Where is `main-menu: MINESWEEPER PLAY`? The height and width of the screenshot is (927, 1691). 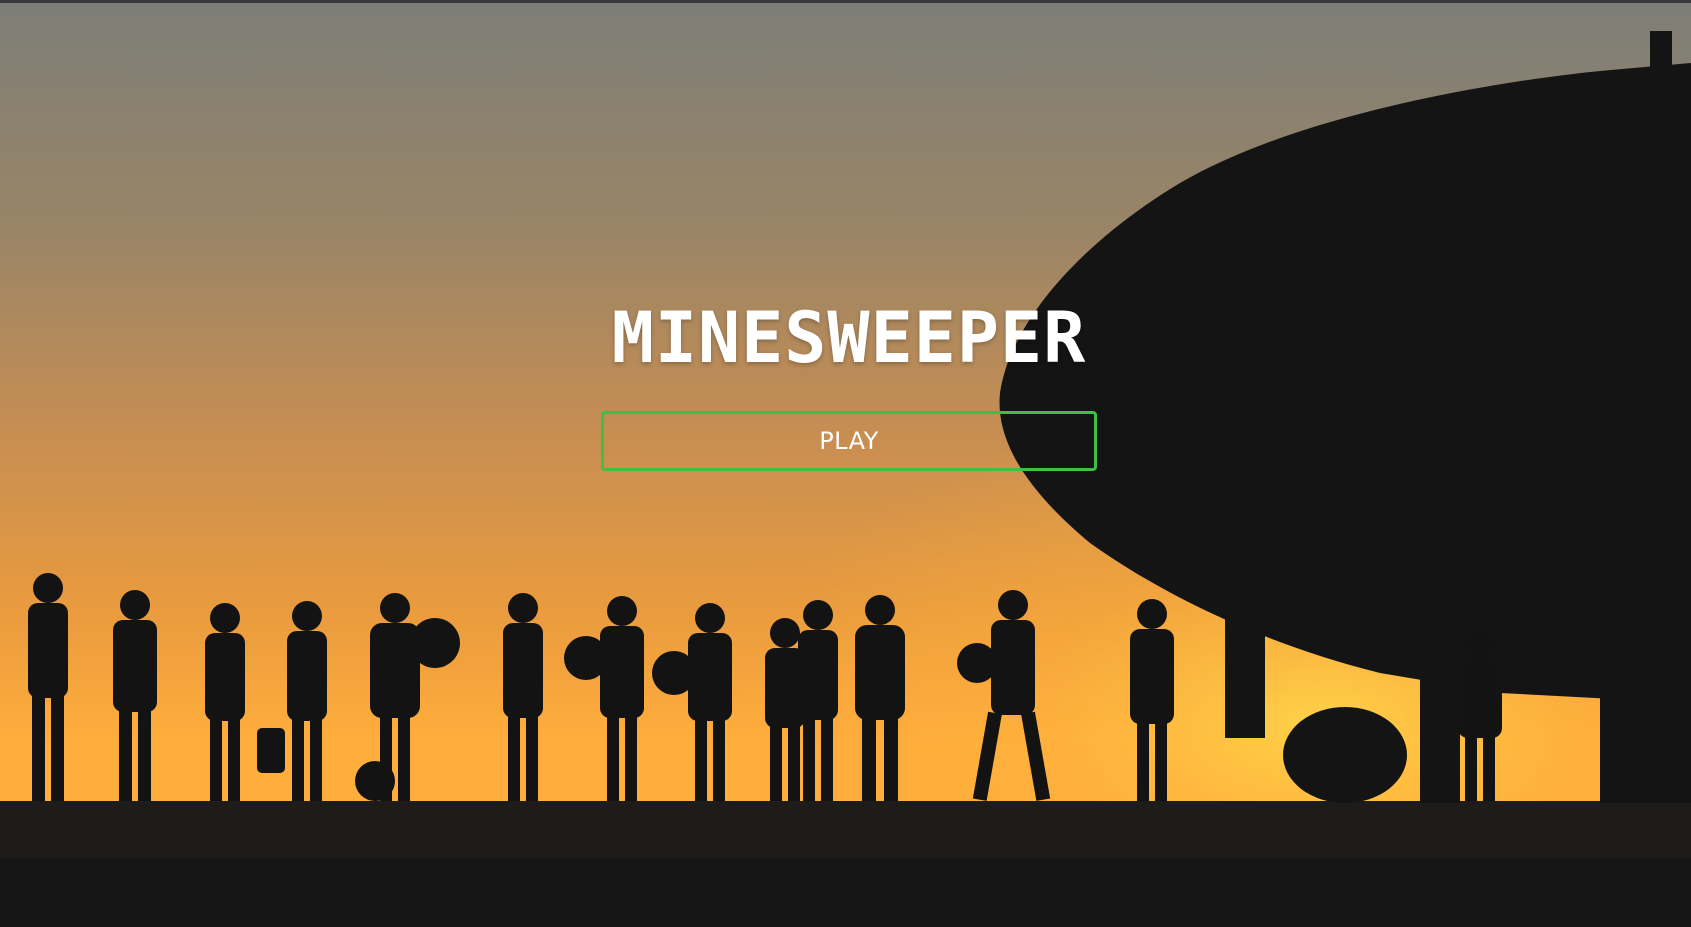
main-menu: MINESWEEPER PLAY is located at coordinates (849, 387).